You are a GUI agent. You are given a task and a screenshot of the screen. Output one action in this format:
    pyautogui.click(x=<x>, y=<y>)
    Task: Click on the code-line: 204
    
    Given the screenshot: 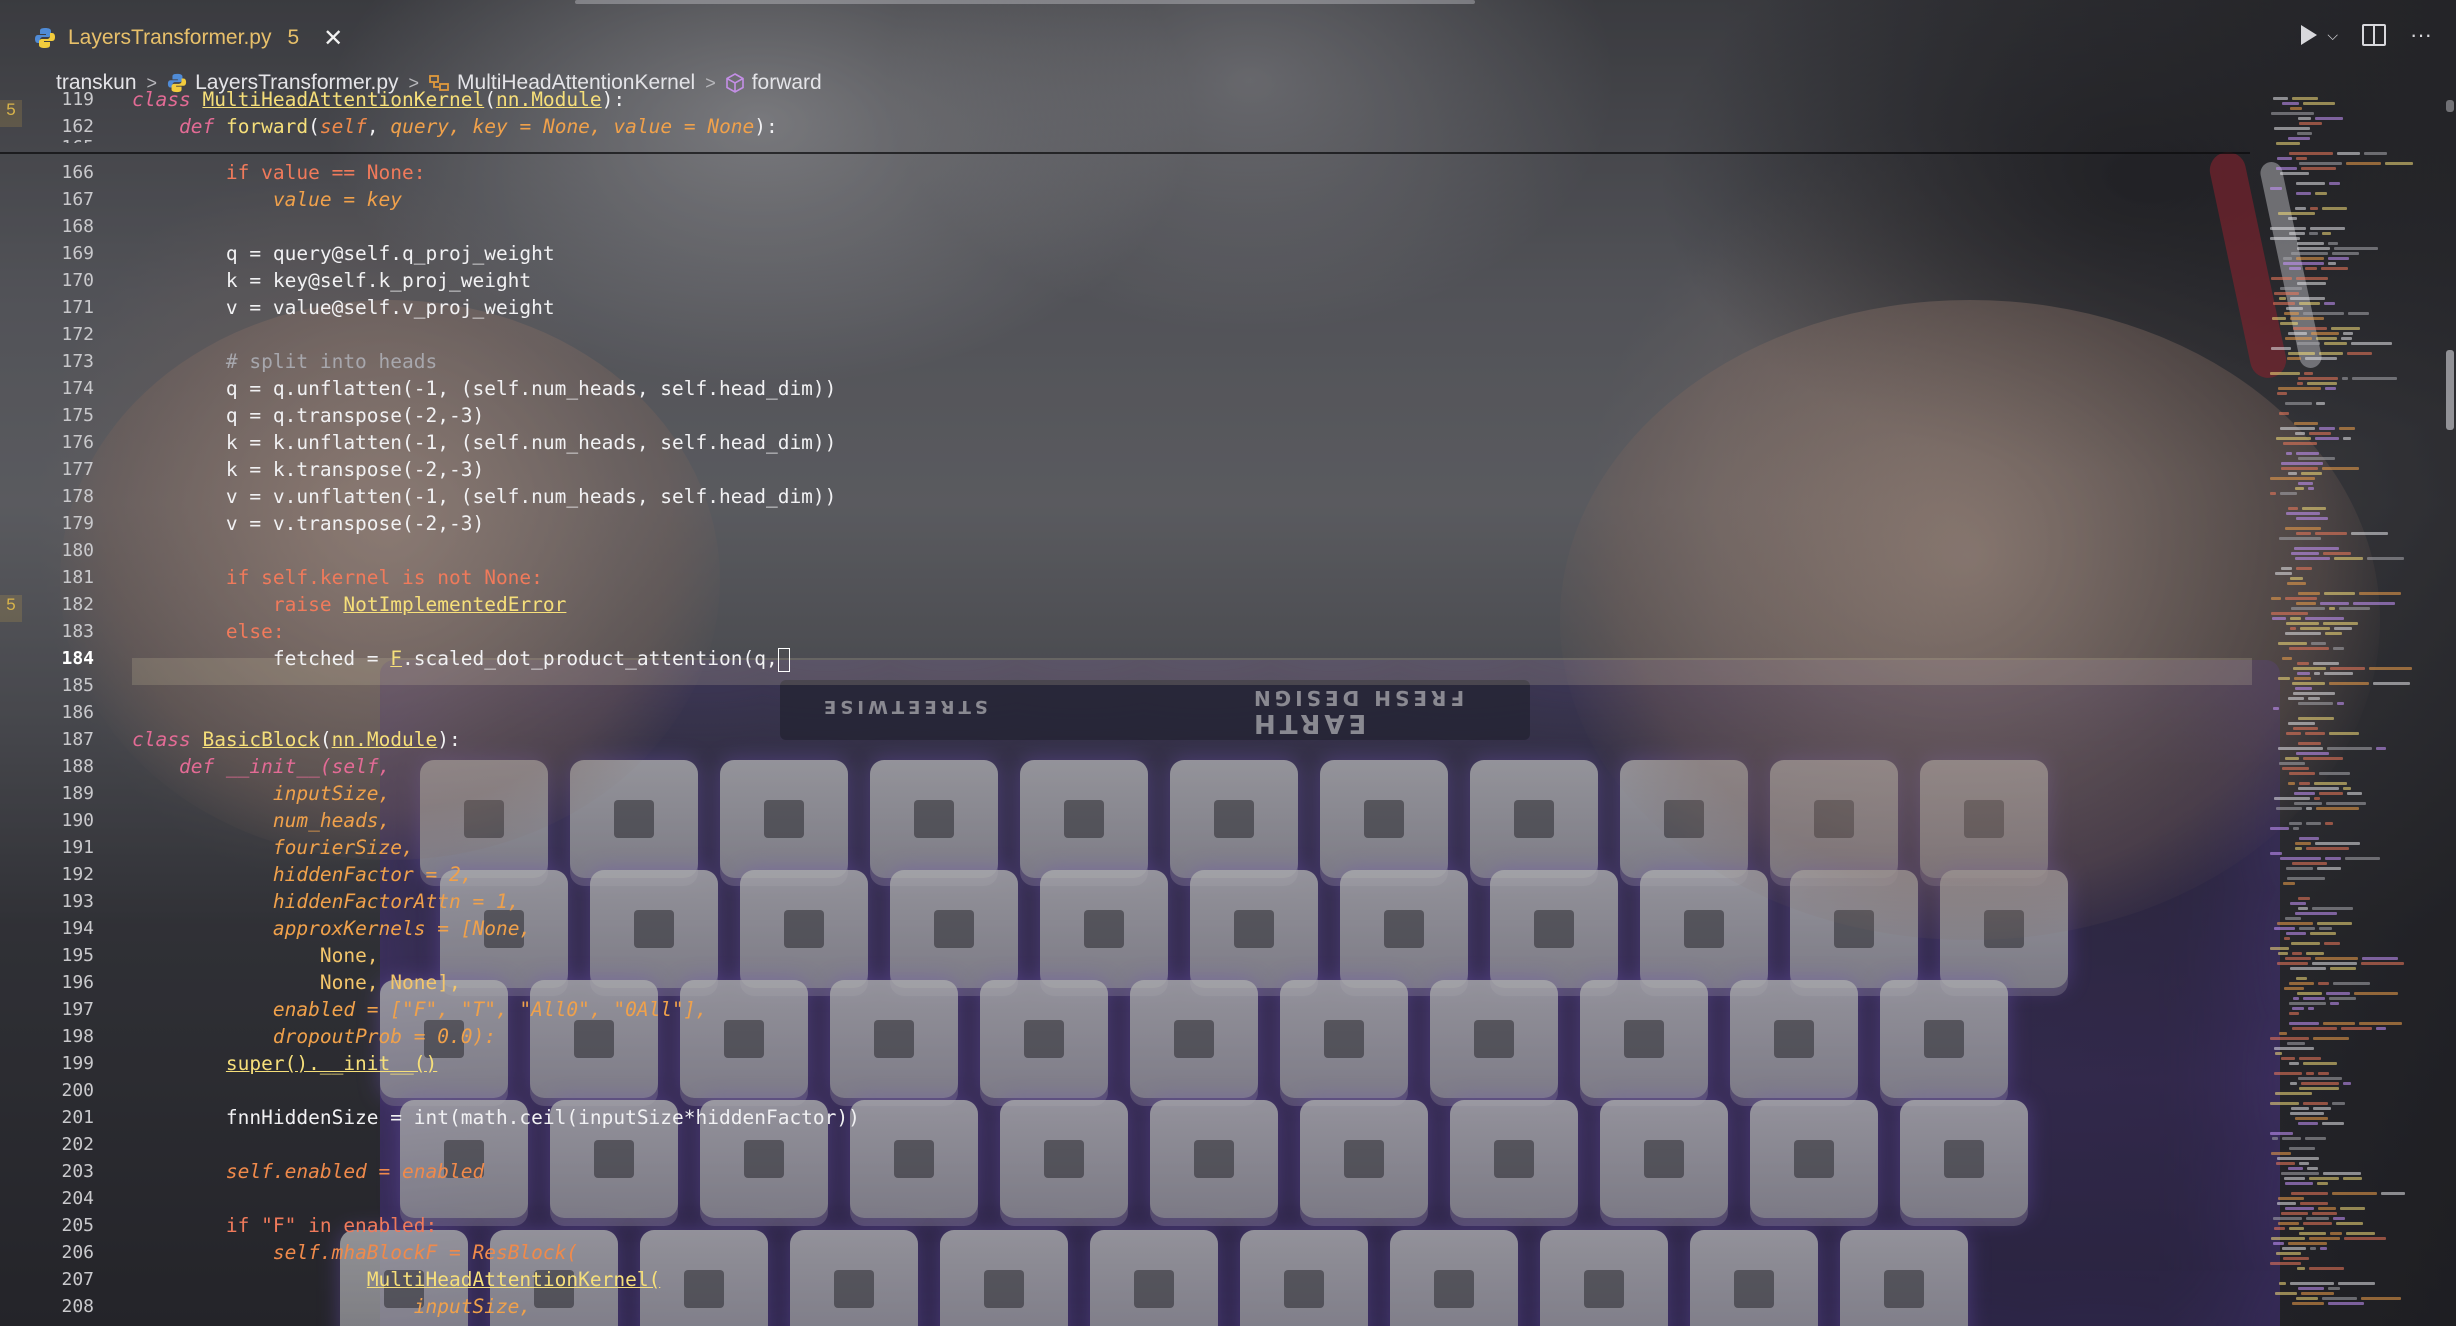 What is the action you would take?
    pyautogui.click(x=1135, y=1198)
    